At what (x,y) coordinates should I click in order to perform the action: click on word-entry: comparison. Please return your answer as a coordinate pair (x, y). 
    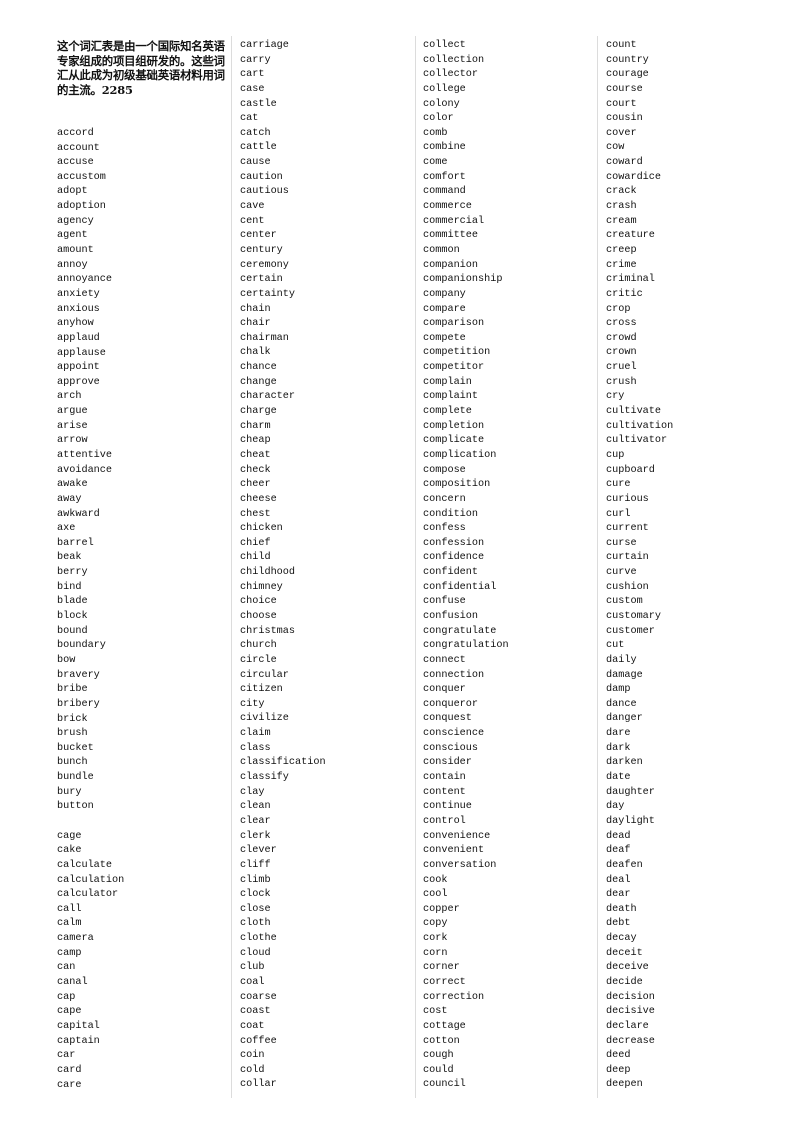
    Looking at the image, I should click on (454, 324).